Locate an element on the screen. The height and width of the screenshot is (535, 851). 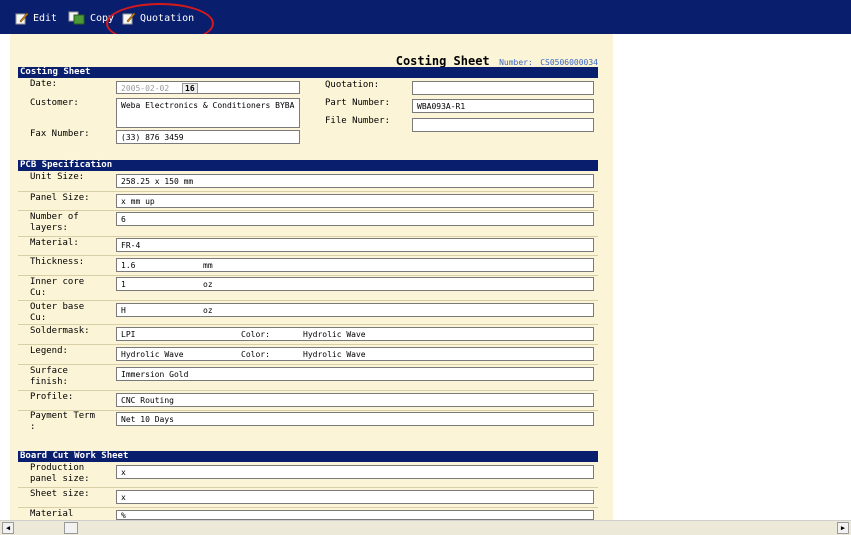
unit-size-field: 258.25 x 150 mm is located at coordinates (355, 181).